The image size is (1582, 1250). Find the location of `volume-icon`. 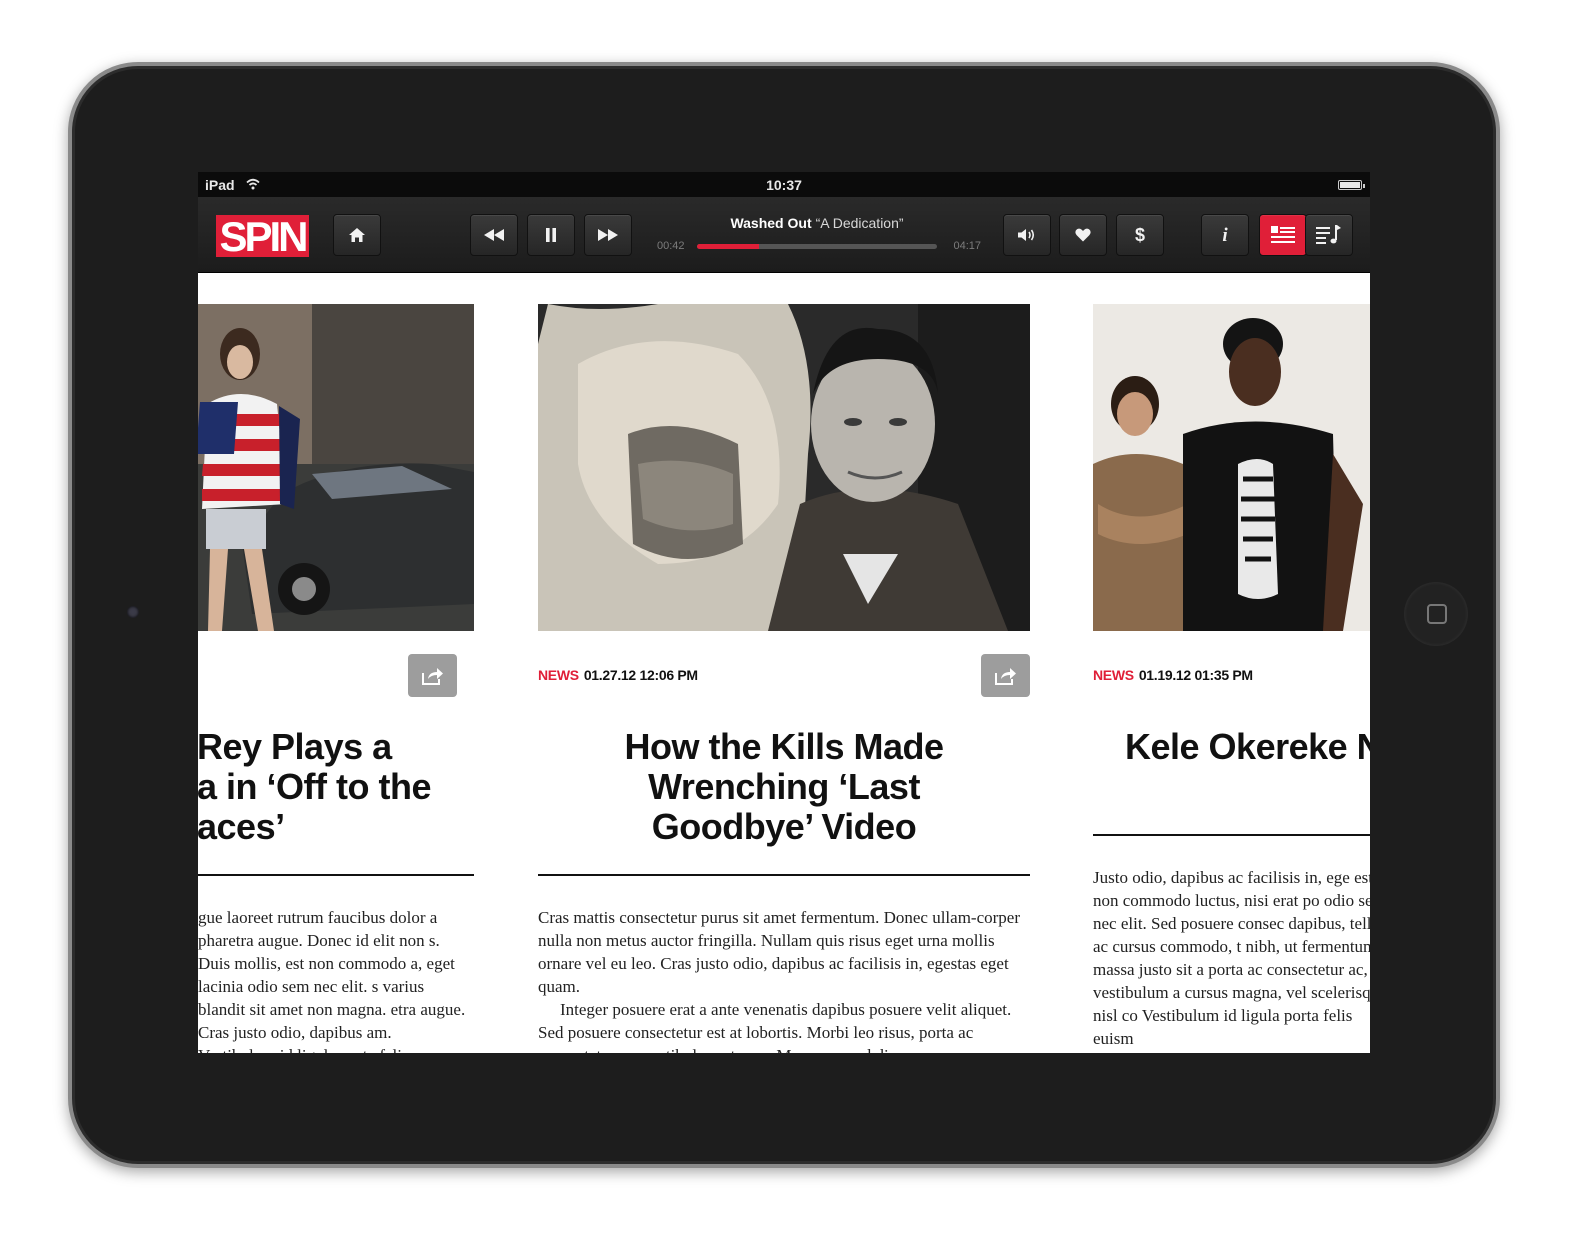

volume-icon is located at coordinates (1026, 235).